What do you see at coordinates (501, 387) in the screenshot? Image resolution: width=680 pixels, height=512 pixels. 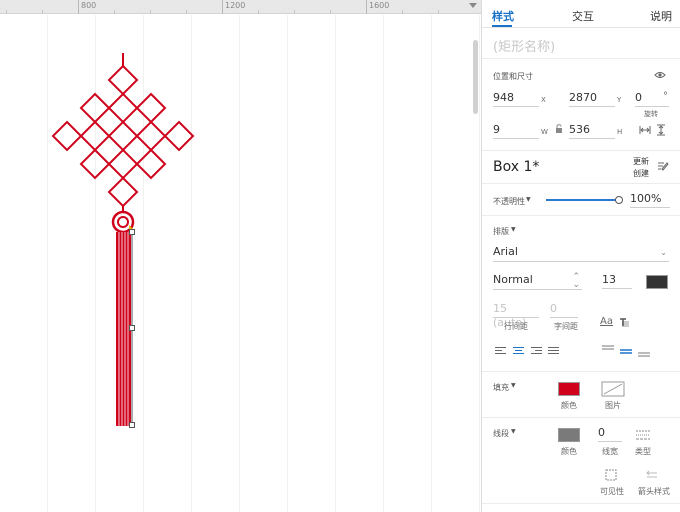 I see `fill-label: 填充` at bounding box center [501, 387].